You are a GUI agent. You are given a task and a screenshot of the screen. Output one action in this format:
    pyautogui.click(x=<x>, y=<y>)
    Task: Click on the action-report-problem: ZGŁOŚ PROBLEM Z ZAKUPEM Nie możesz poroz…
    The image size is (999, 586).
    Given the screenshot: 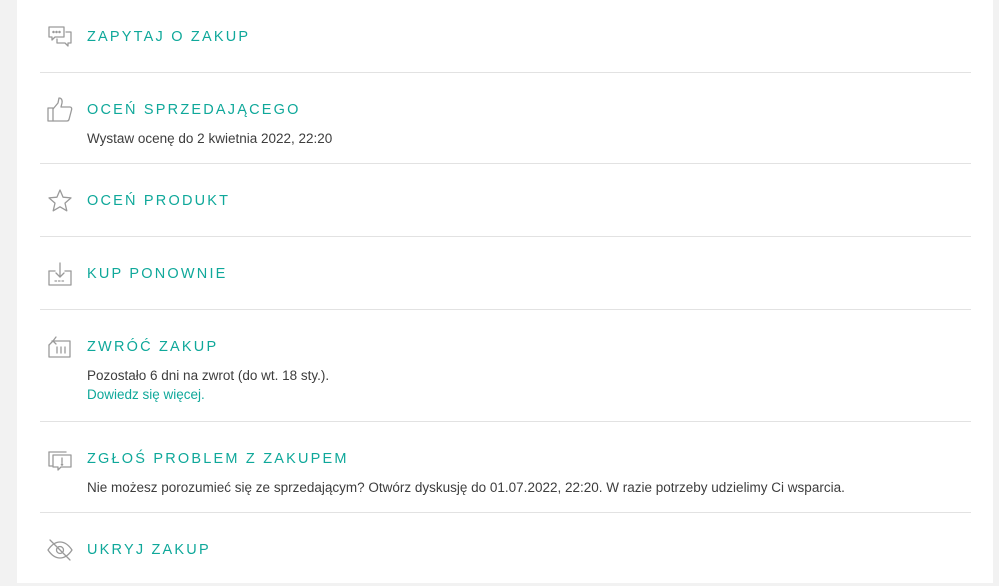 What is the action you would take?
    pyautogui.click(x=505, y=467)
    